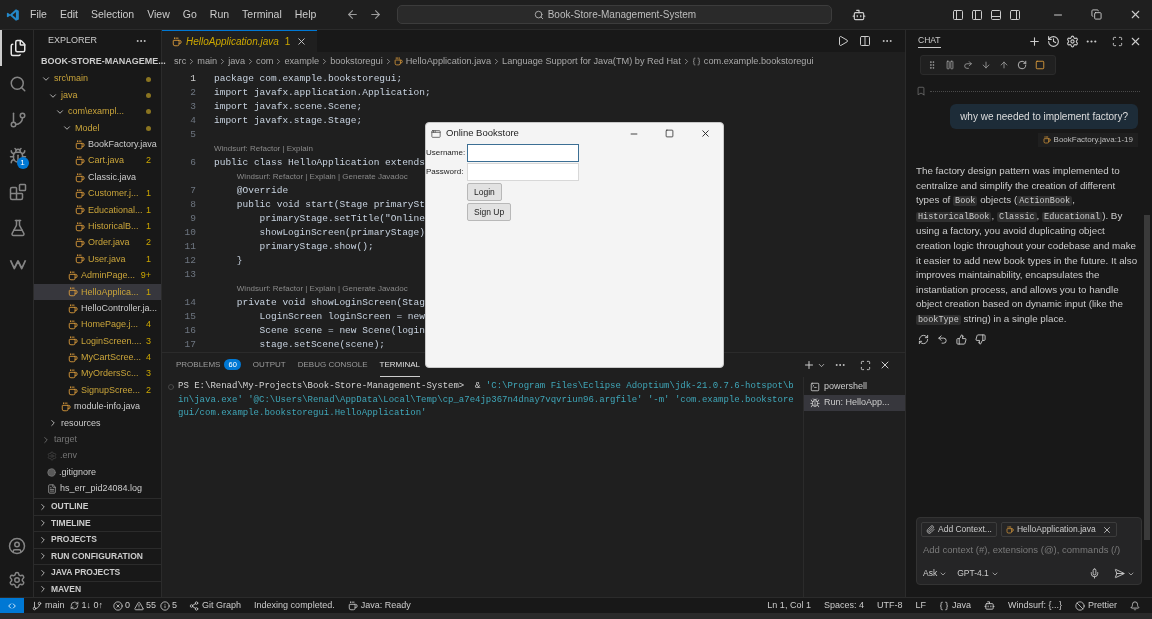 This screenshot has width=1152, height=619. What do you see at coordinates (968, 65) in the screenshot?
I see `step-over-icon` at bounding box center [968, 65].